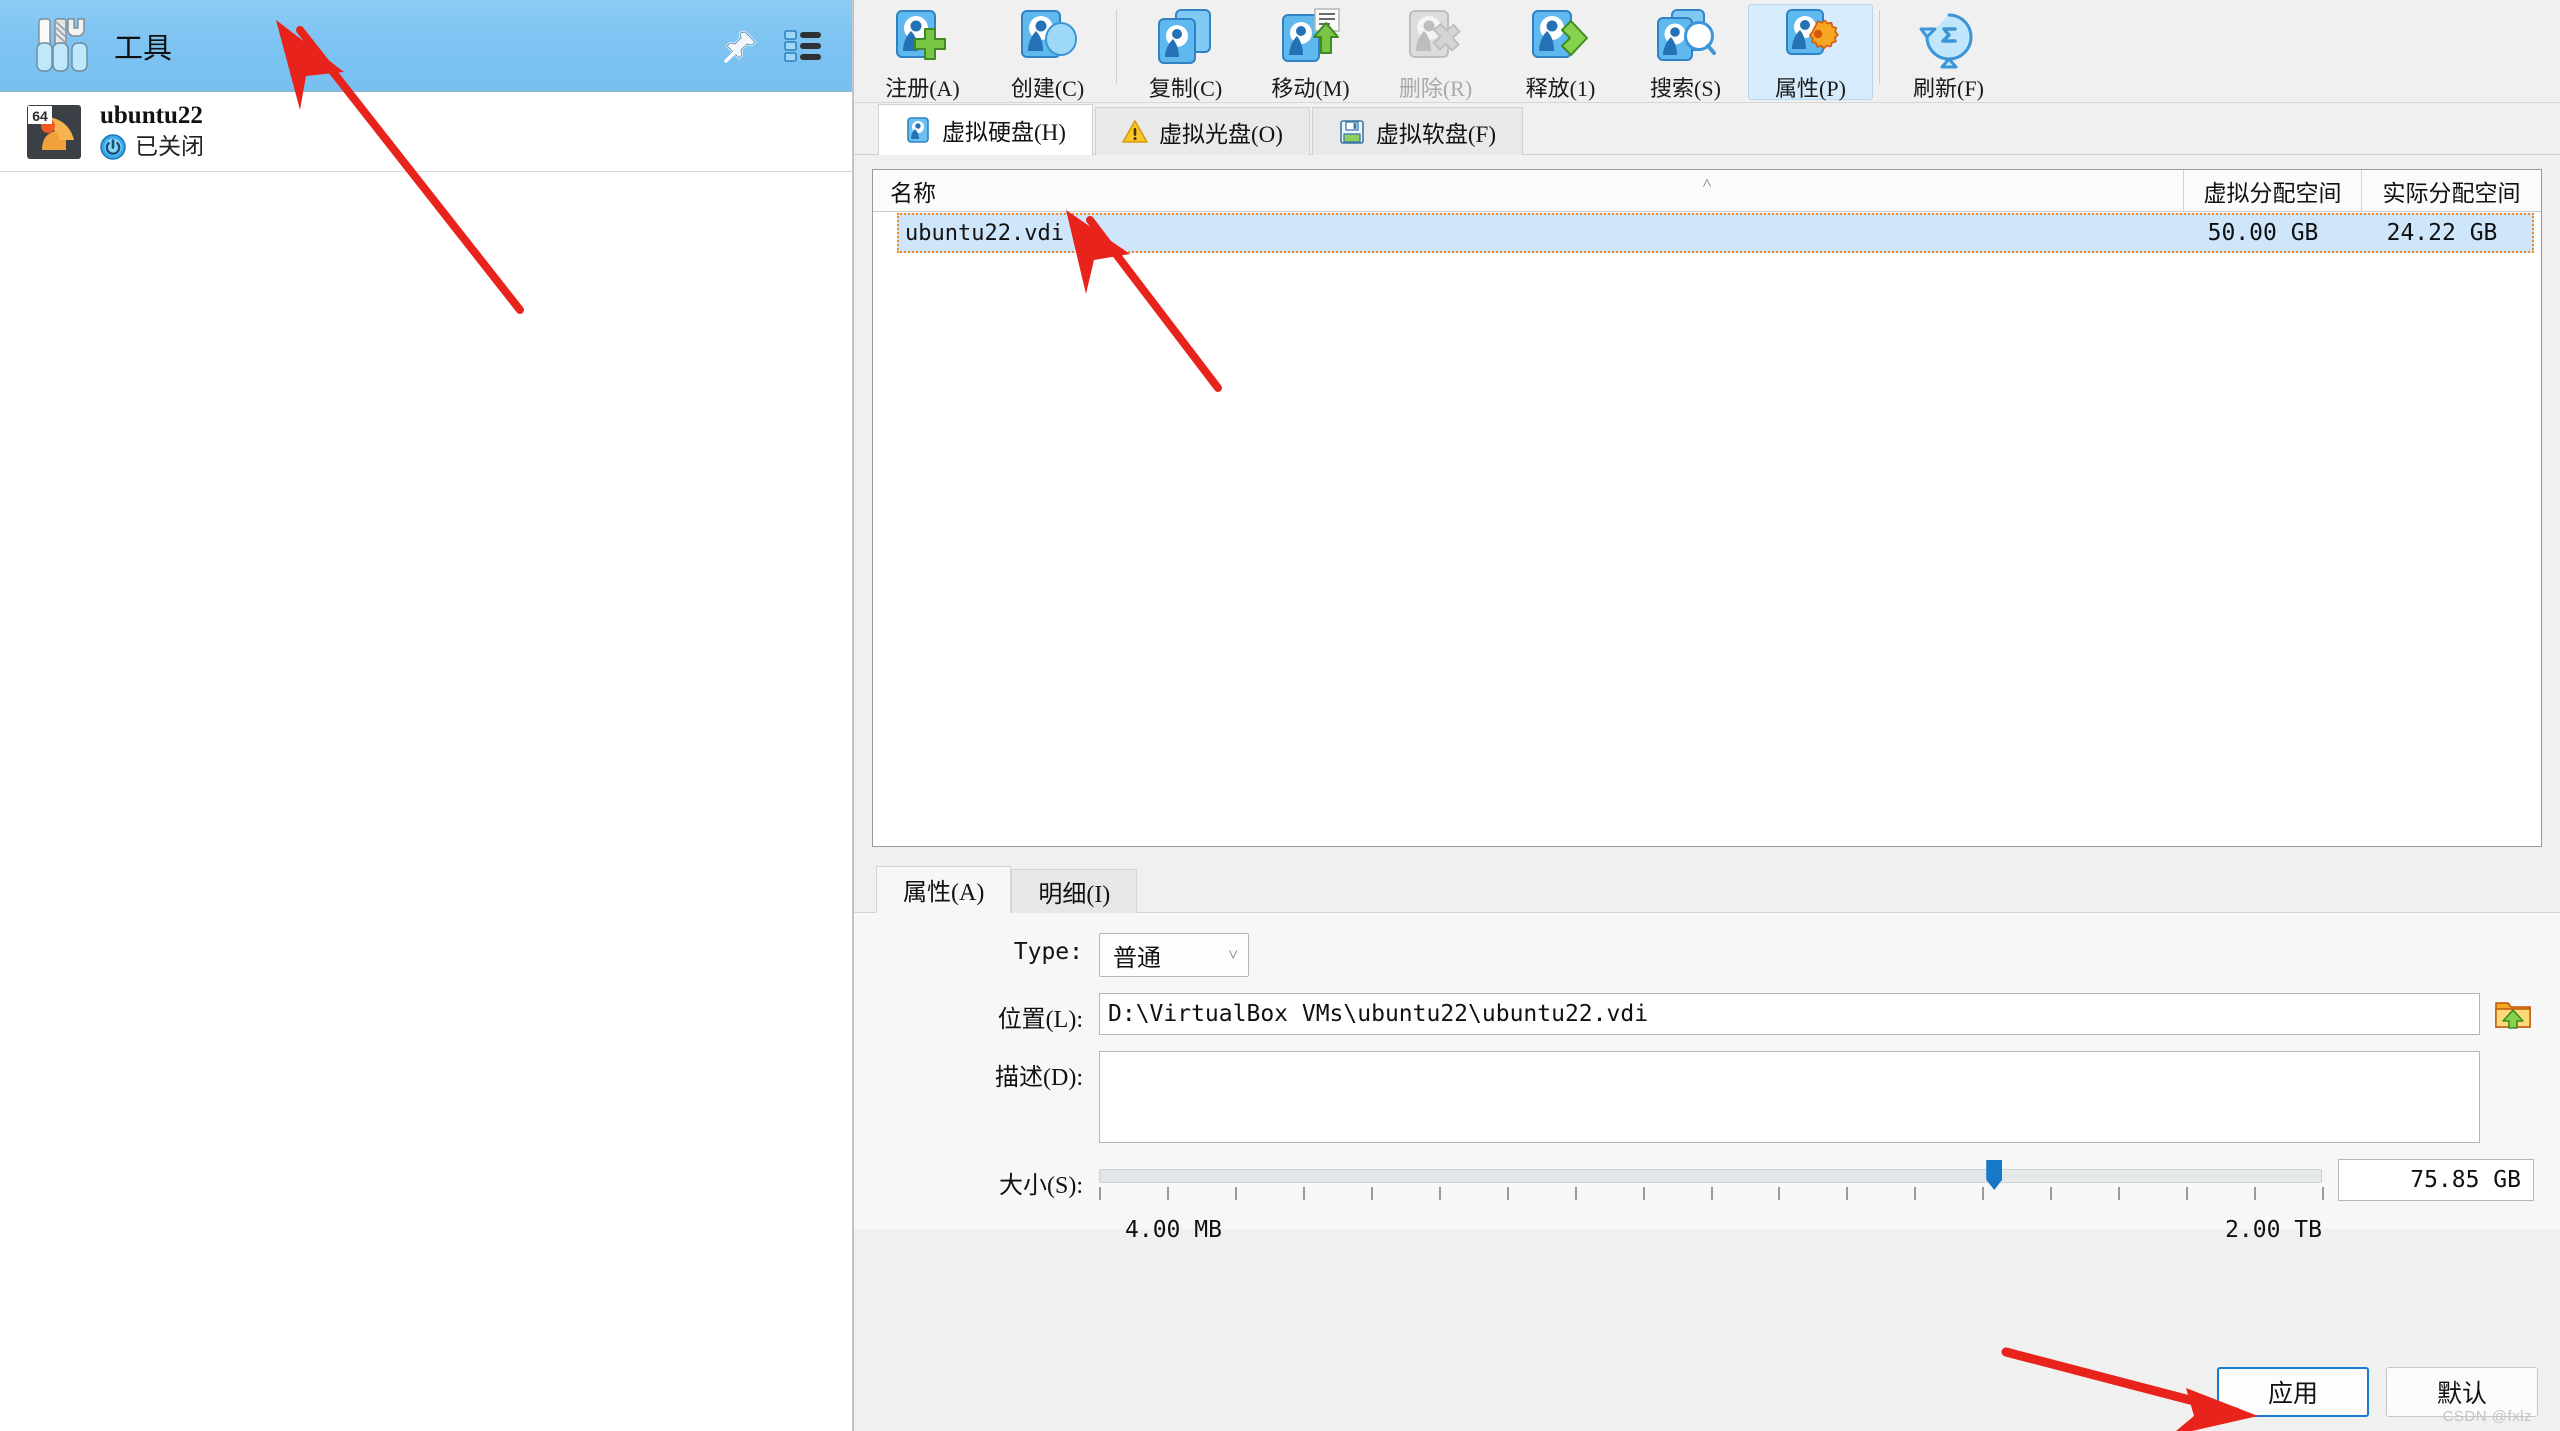  Describe the element at coordinates (1994, 1175) in the screenshot. I see `size-slider-thumb` at that location.